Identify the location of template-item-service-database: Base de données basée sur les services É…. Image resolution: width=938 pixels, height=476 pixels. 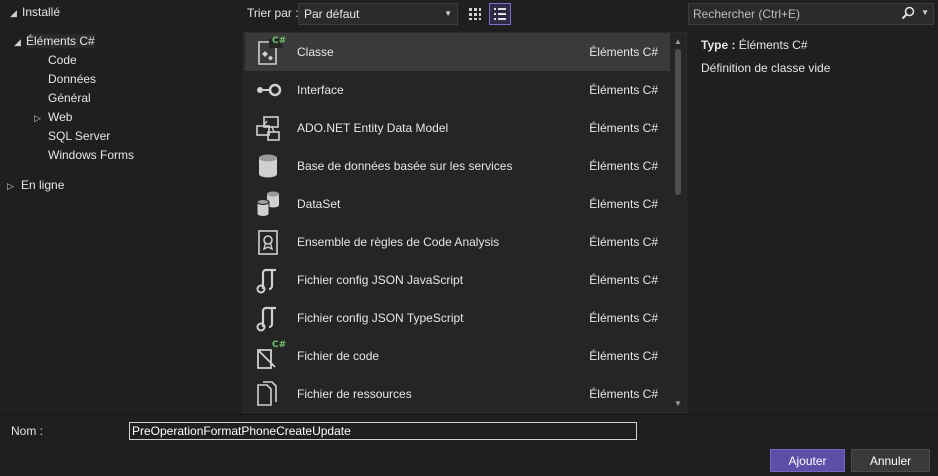
(457, 166).